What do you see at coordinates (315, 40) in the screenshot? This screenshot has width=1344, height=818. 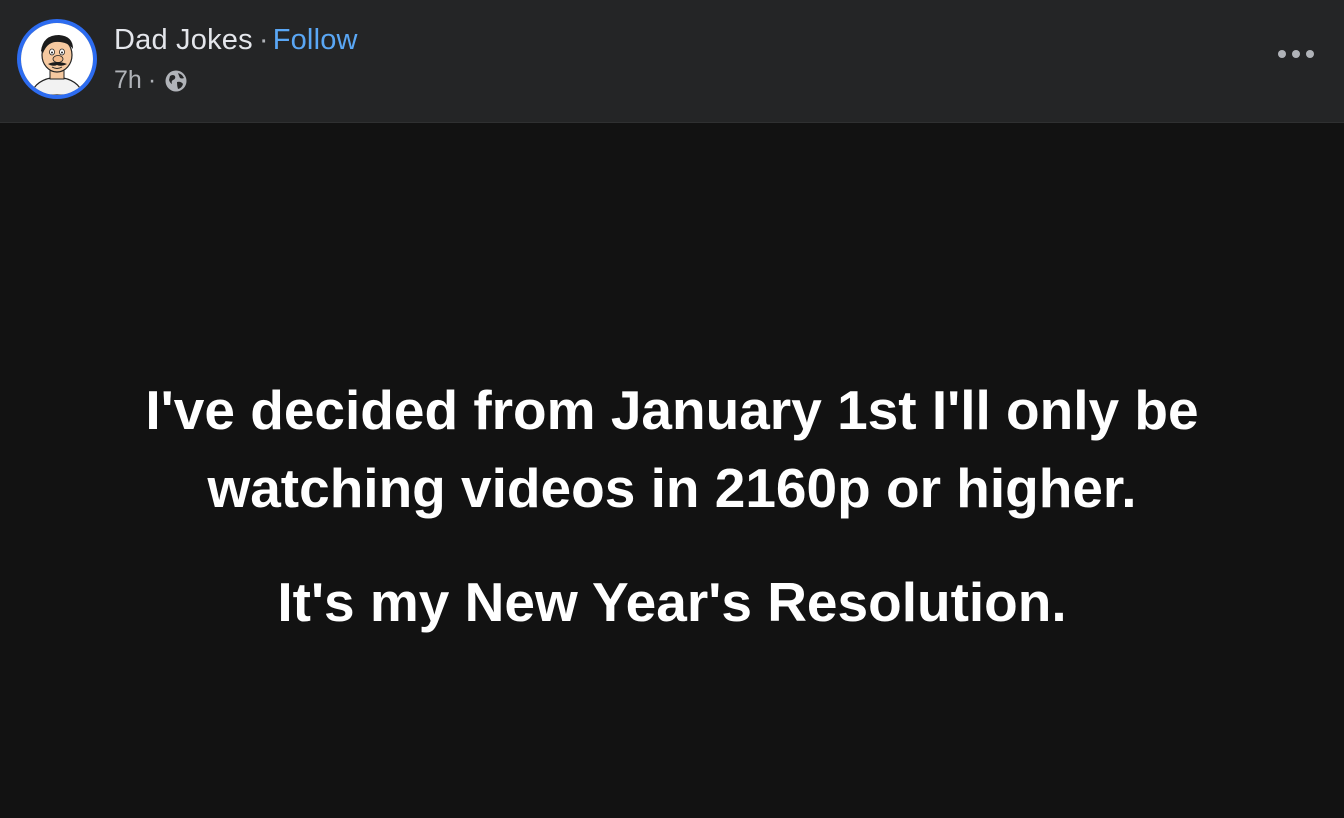 I see `follow-button: Follow` at bounding box center [315, 40].